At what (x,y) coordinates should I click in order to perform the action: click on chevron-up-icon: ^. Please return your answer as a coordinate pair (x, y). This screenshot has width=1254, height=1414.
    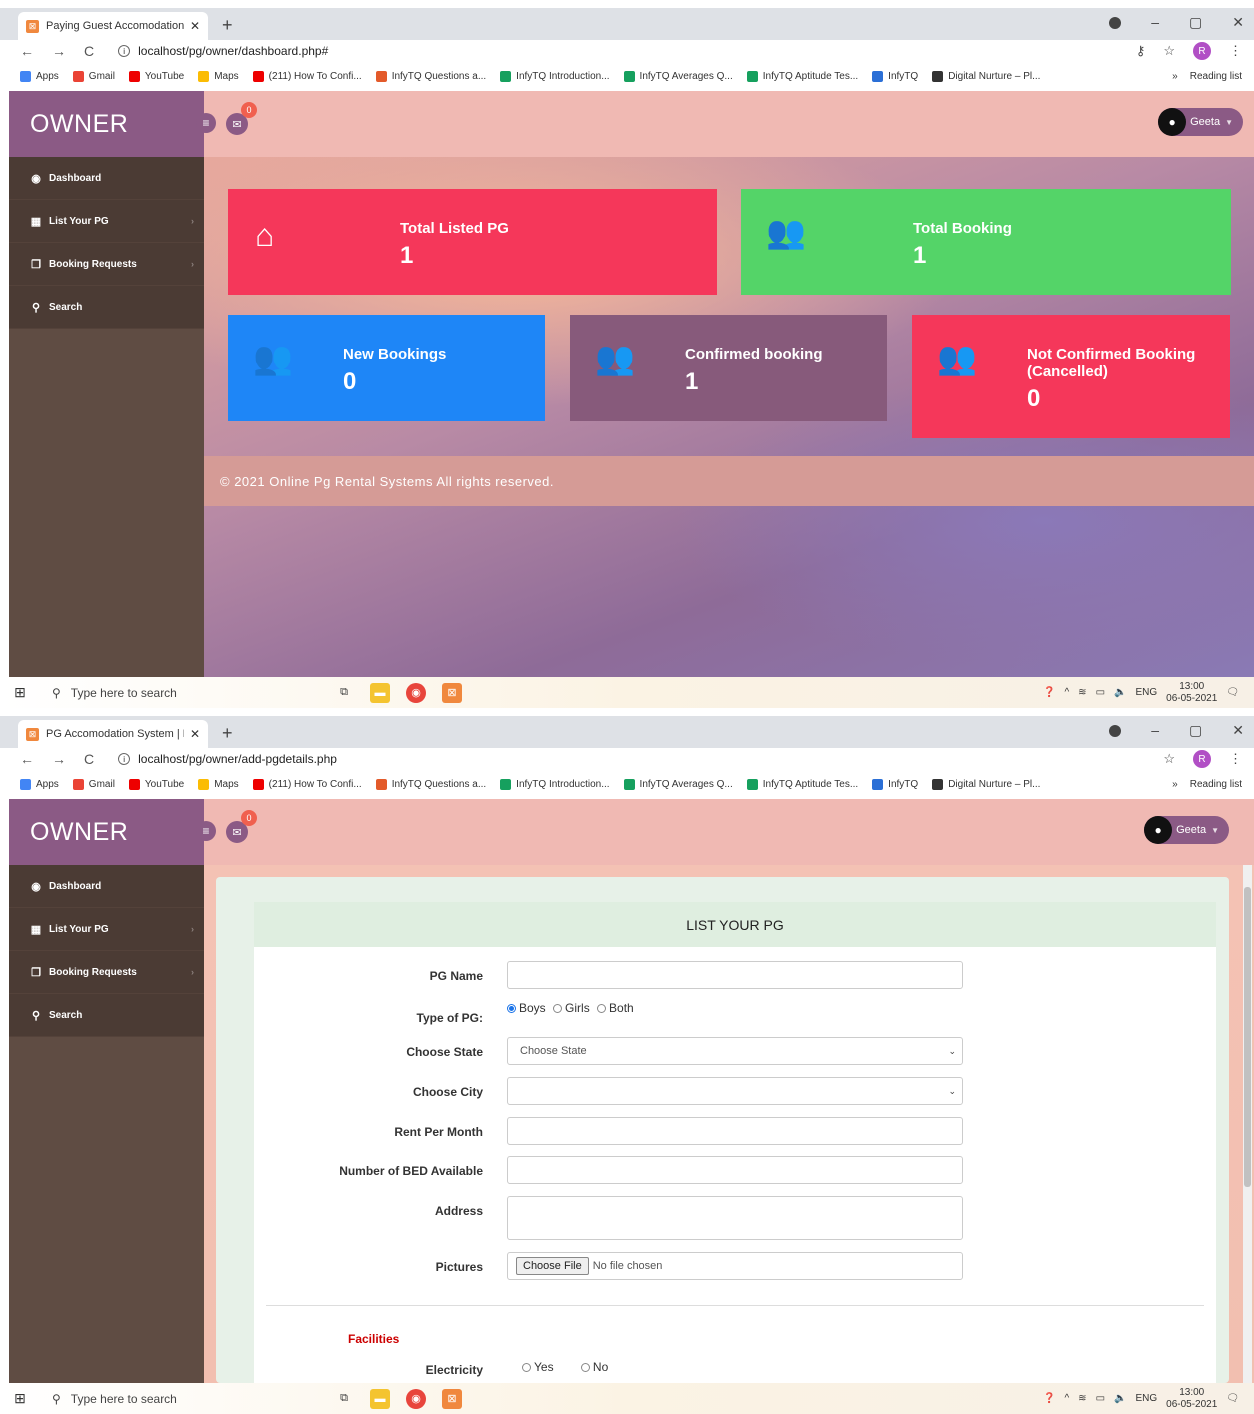
    Looking at the image, I should click on (1066, 692).